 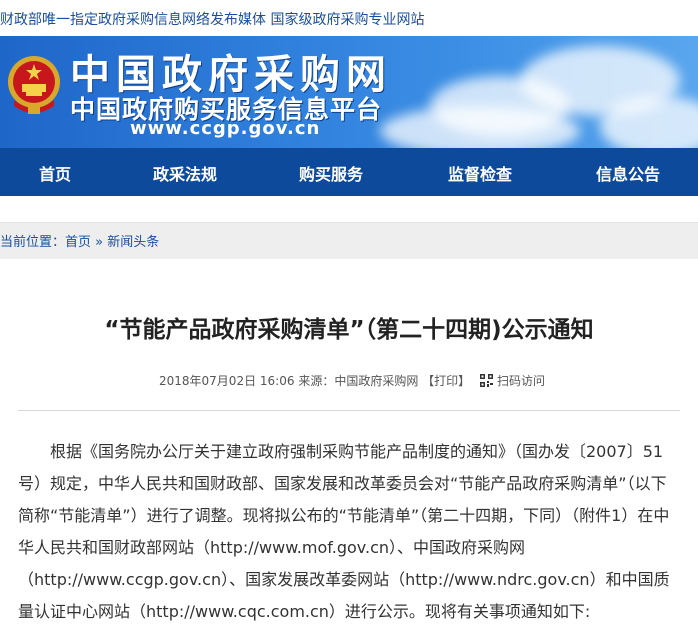 I want to click on main-nav: 首页 政采法规 购买服务 监督检查 信息公告, so click(x=349, y=172).